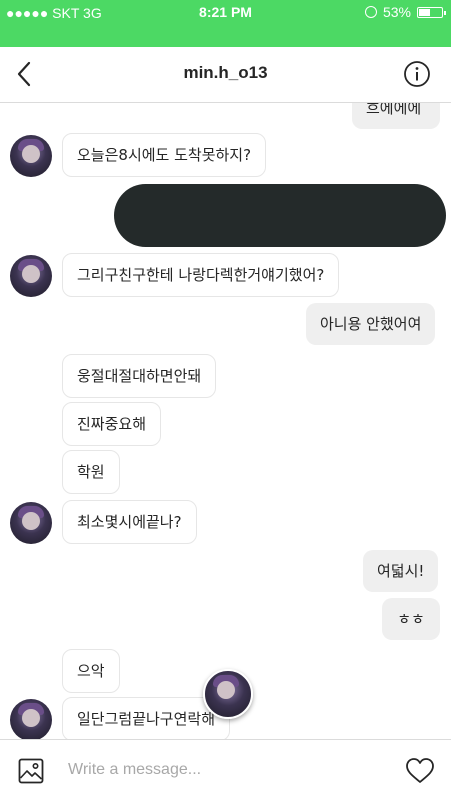 This screenshot has width=451, height=800. I want to click on battery-fill, so click(424, 12).